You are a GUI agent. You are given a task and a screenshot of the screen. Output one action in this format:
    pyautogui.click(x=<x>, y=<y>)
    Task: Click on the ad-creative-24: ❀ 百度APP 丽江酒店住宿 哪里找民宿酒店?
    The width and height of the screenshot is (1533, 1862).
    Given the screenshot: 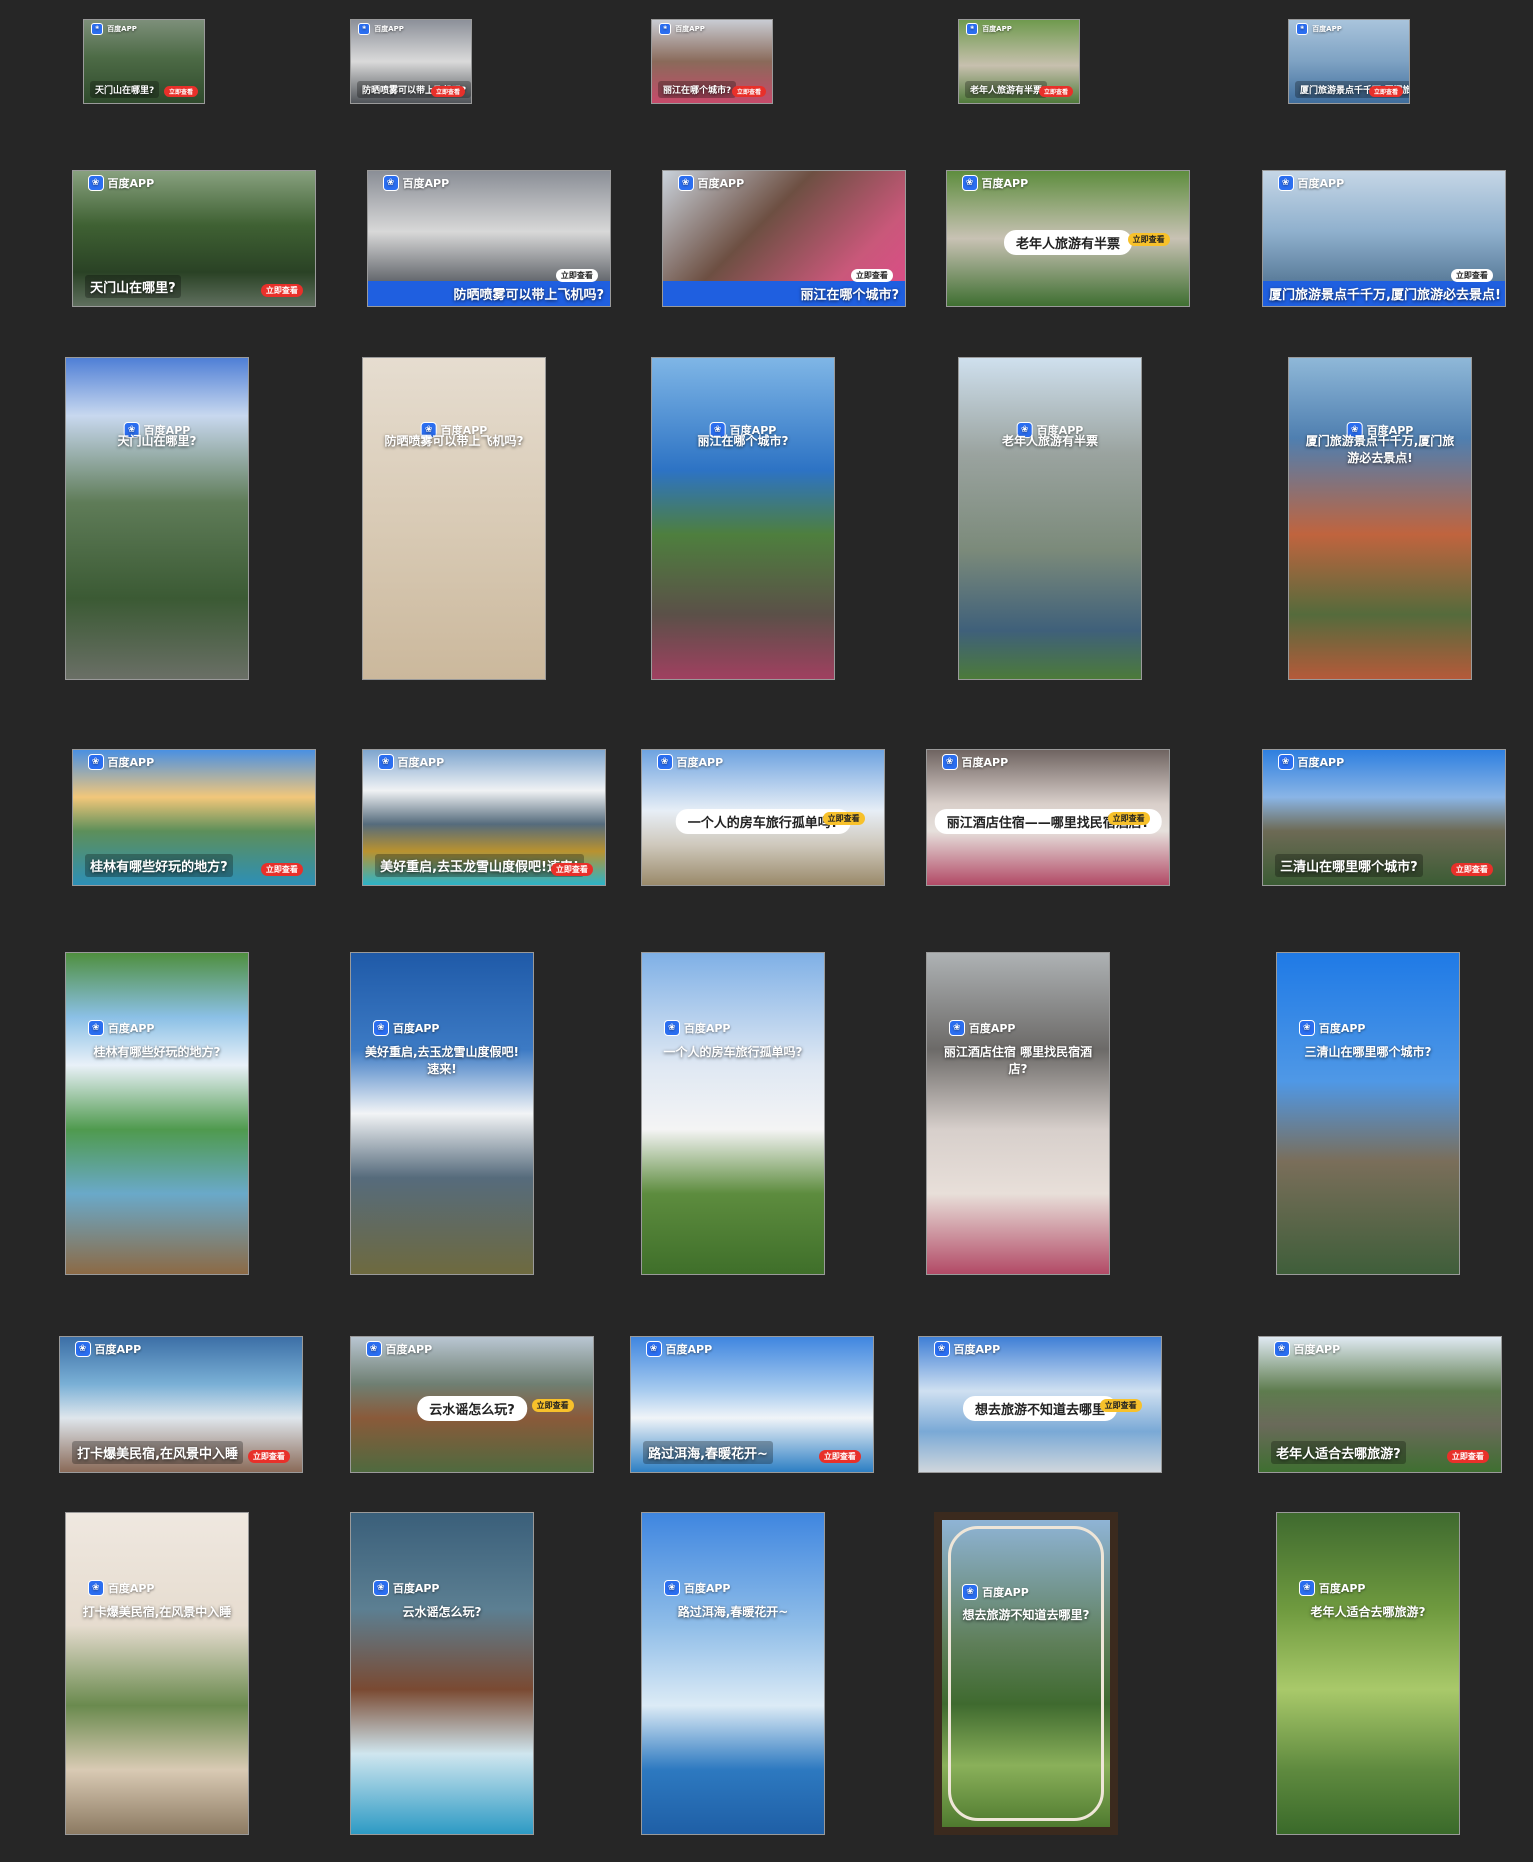 What is the action you would take?
    pyautogui.click(x=1018, y=1113)
    